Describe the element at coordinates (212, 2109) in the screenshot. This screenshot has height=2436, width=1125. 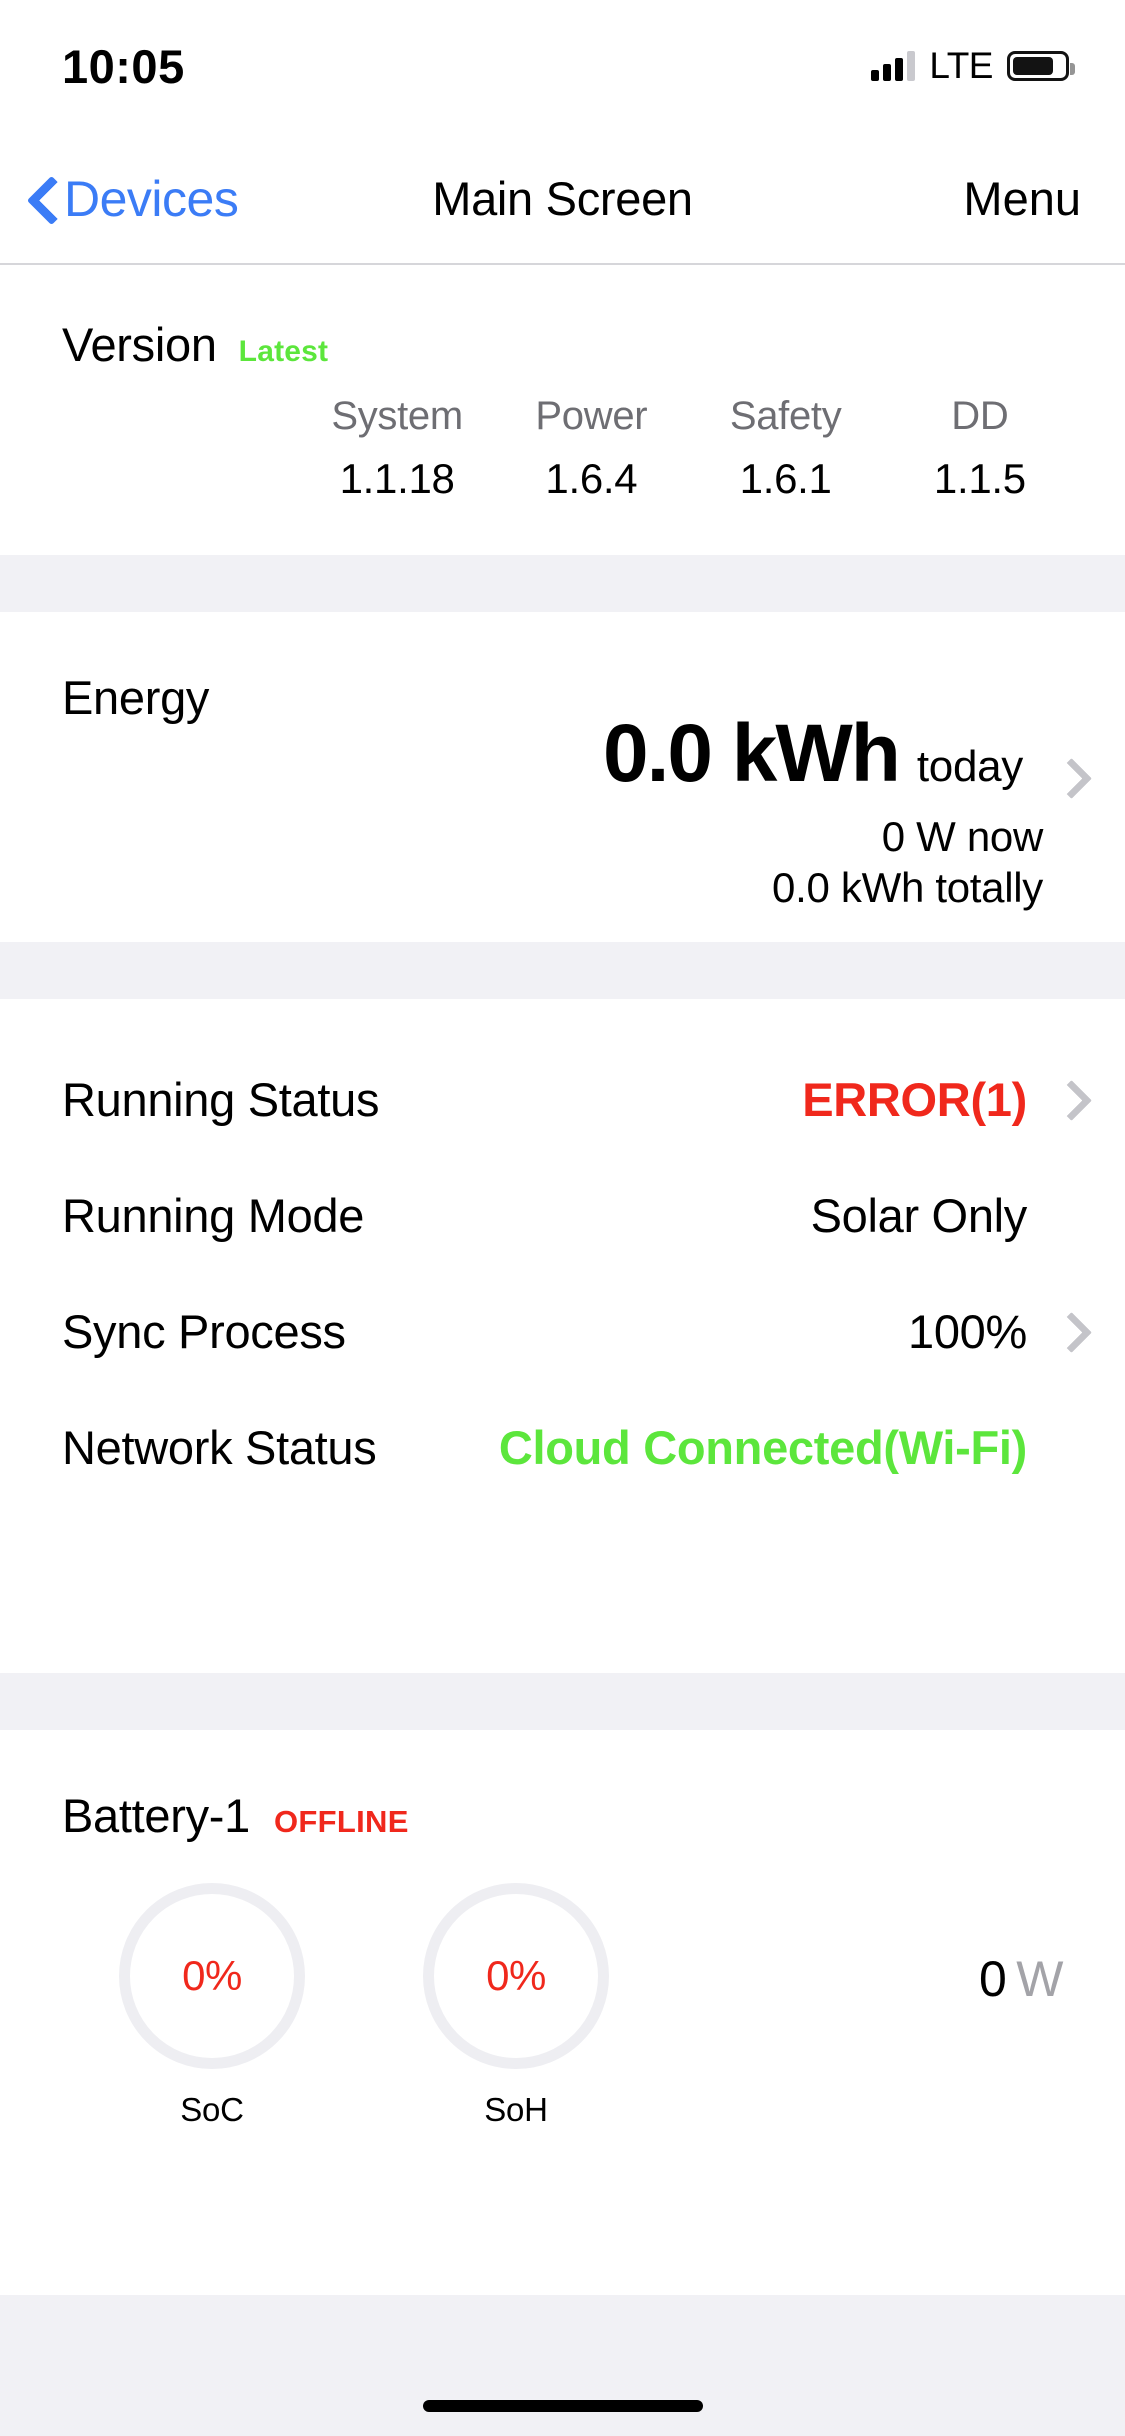
I see `gauge-label: SoC` at that location.